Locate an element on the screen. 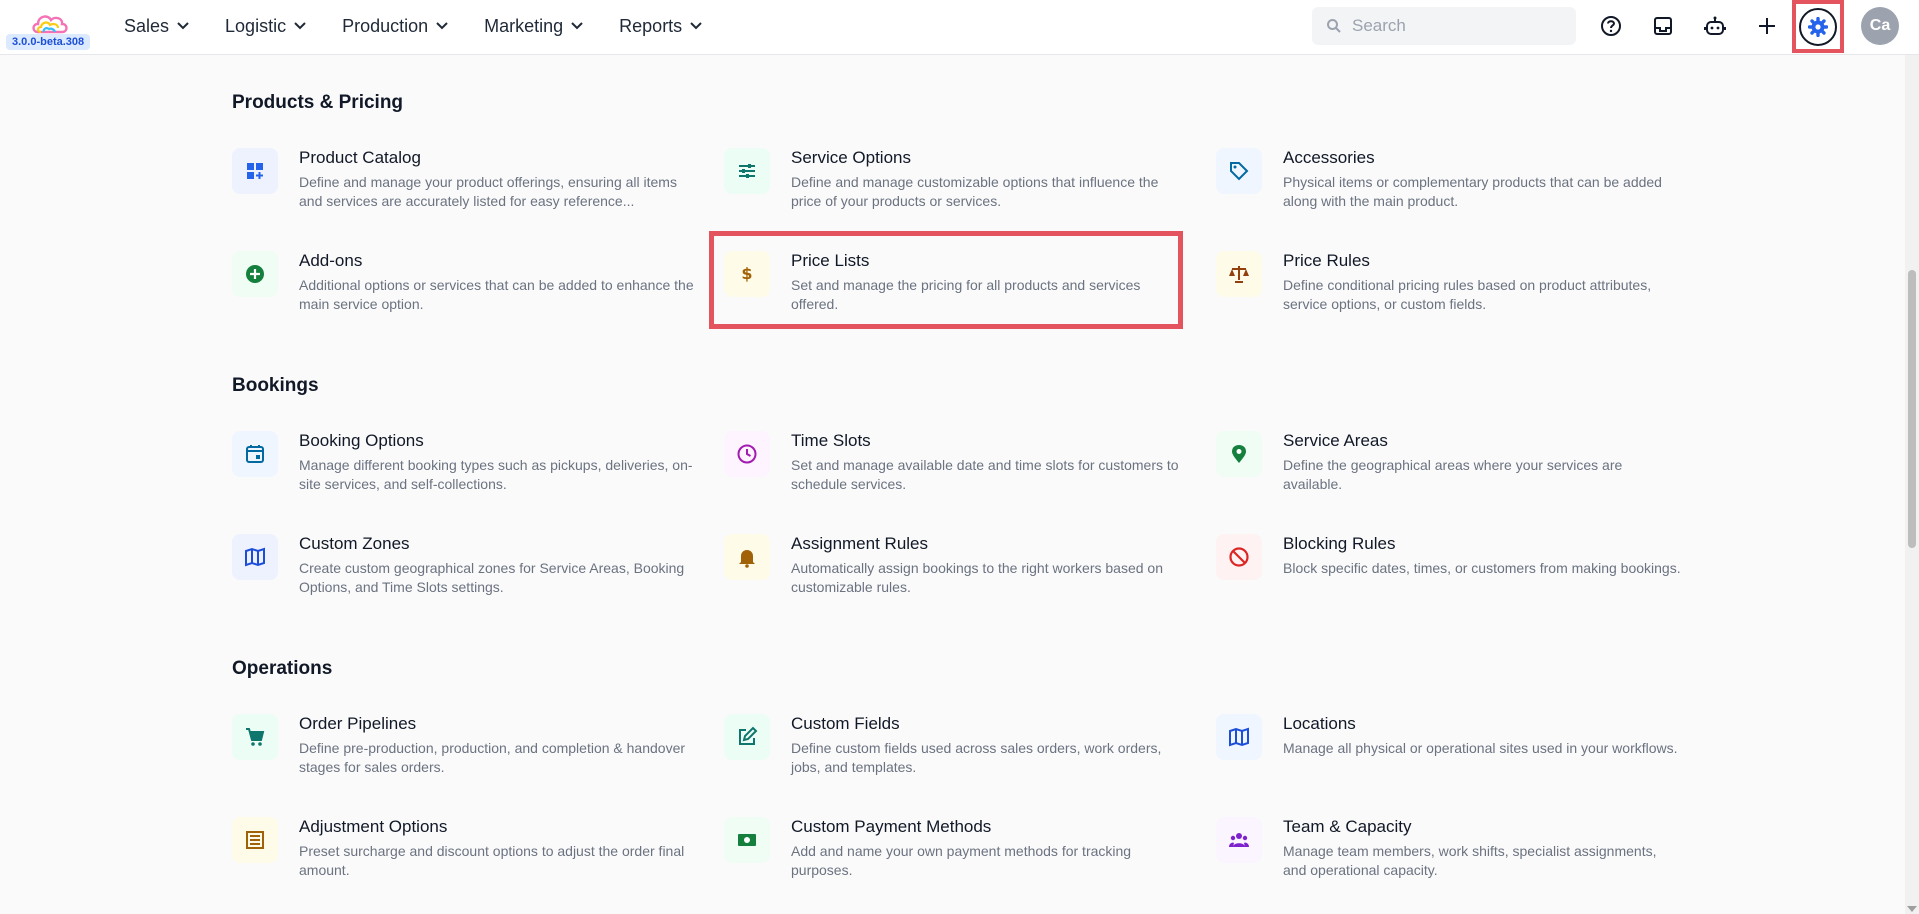  nav-production: Production is located at coordinates (395, 26).